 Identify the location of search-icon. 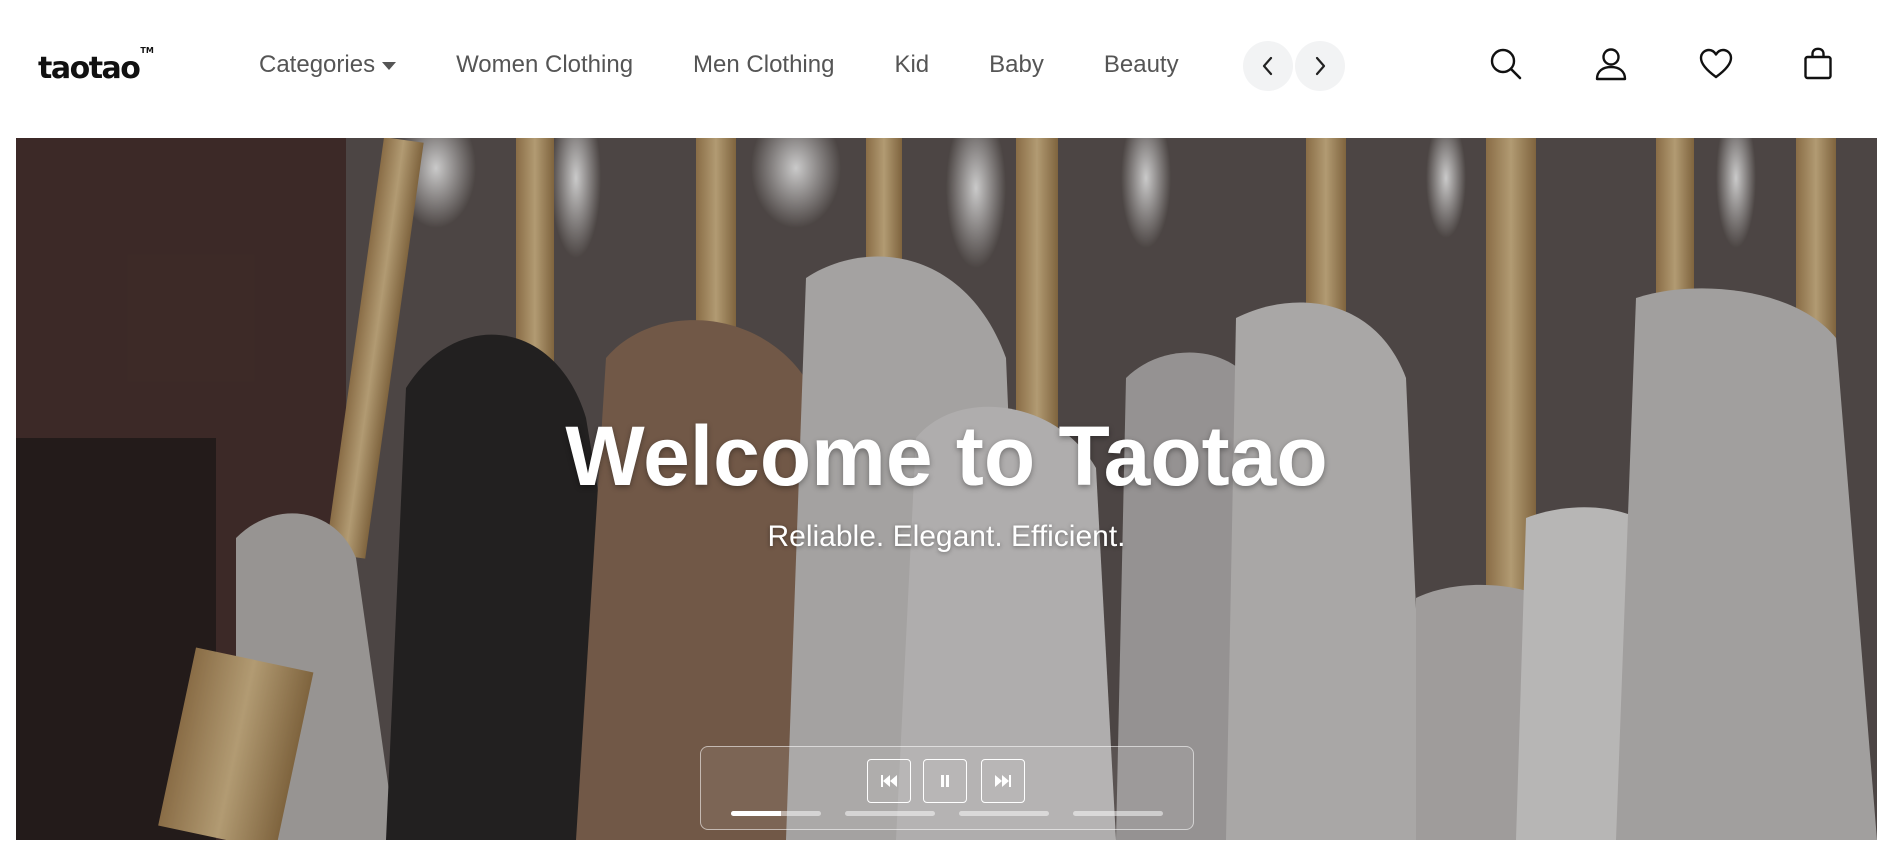
(1506, 64).